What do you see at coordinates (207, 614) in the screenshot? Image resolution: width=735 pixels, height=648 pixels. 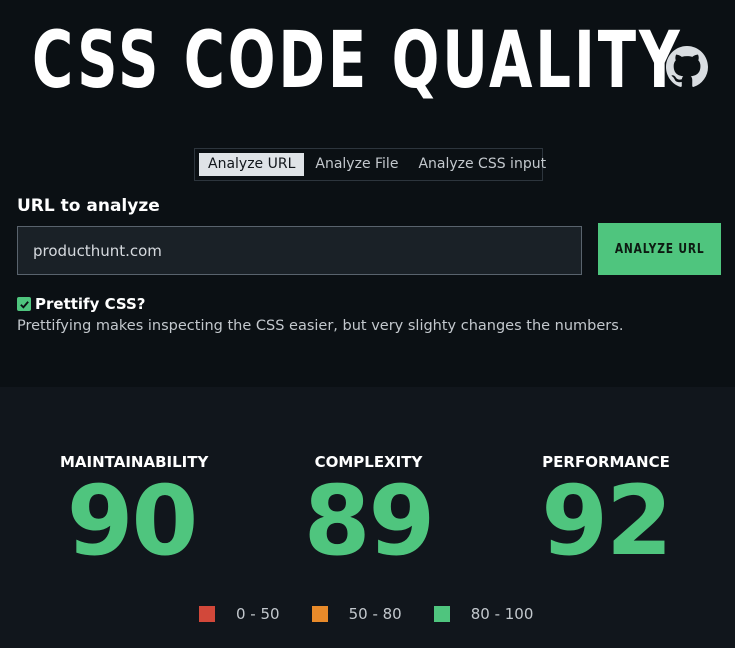 I see `legend-swatch-red` at bounding box center [207, 614].